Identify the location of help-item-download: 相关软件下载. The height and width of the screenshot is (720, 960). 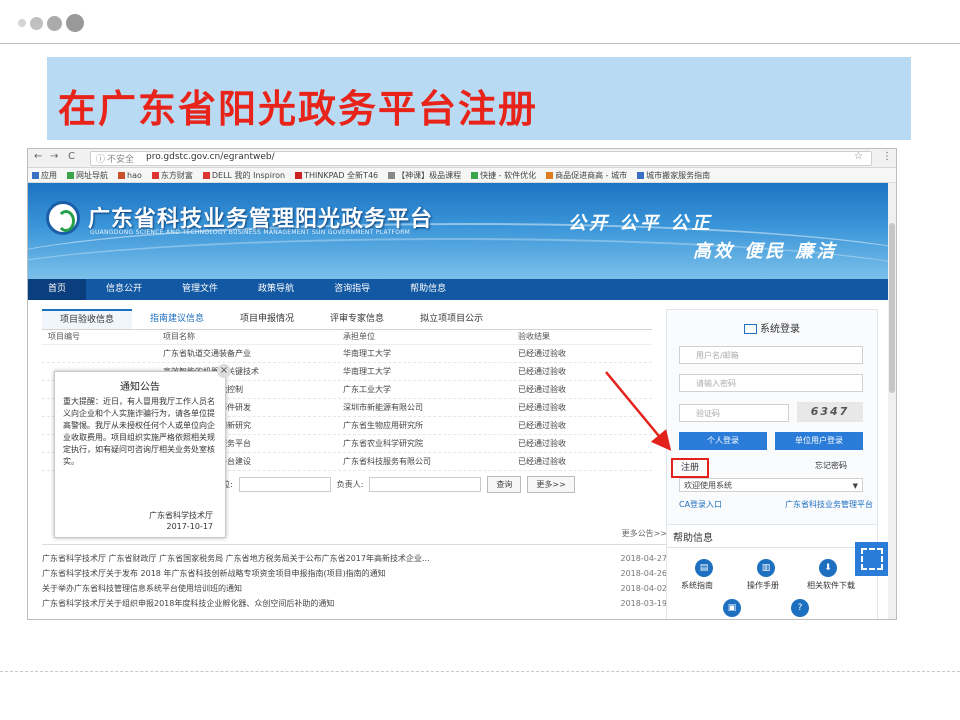
(831, 585).